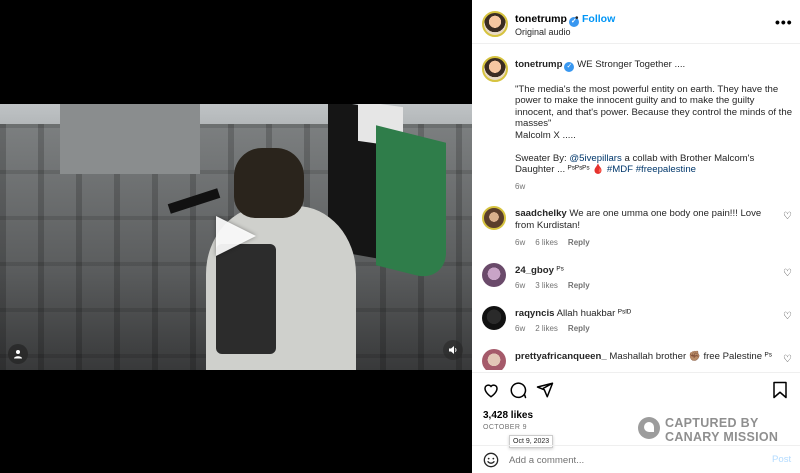 Image resolution: width=800 pixels, height=473 pixels. What do you see at coordinates (691, 356) in the screenshot?
I see `comment-body: Mashallah brother ✊🏽 free Palestine ᴾˢ` at bounding box center [691, 356].